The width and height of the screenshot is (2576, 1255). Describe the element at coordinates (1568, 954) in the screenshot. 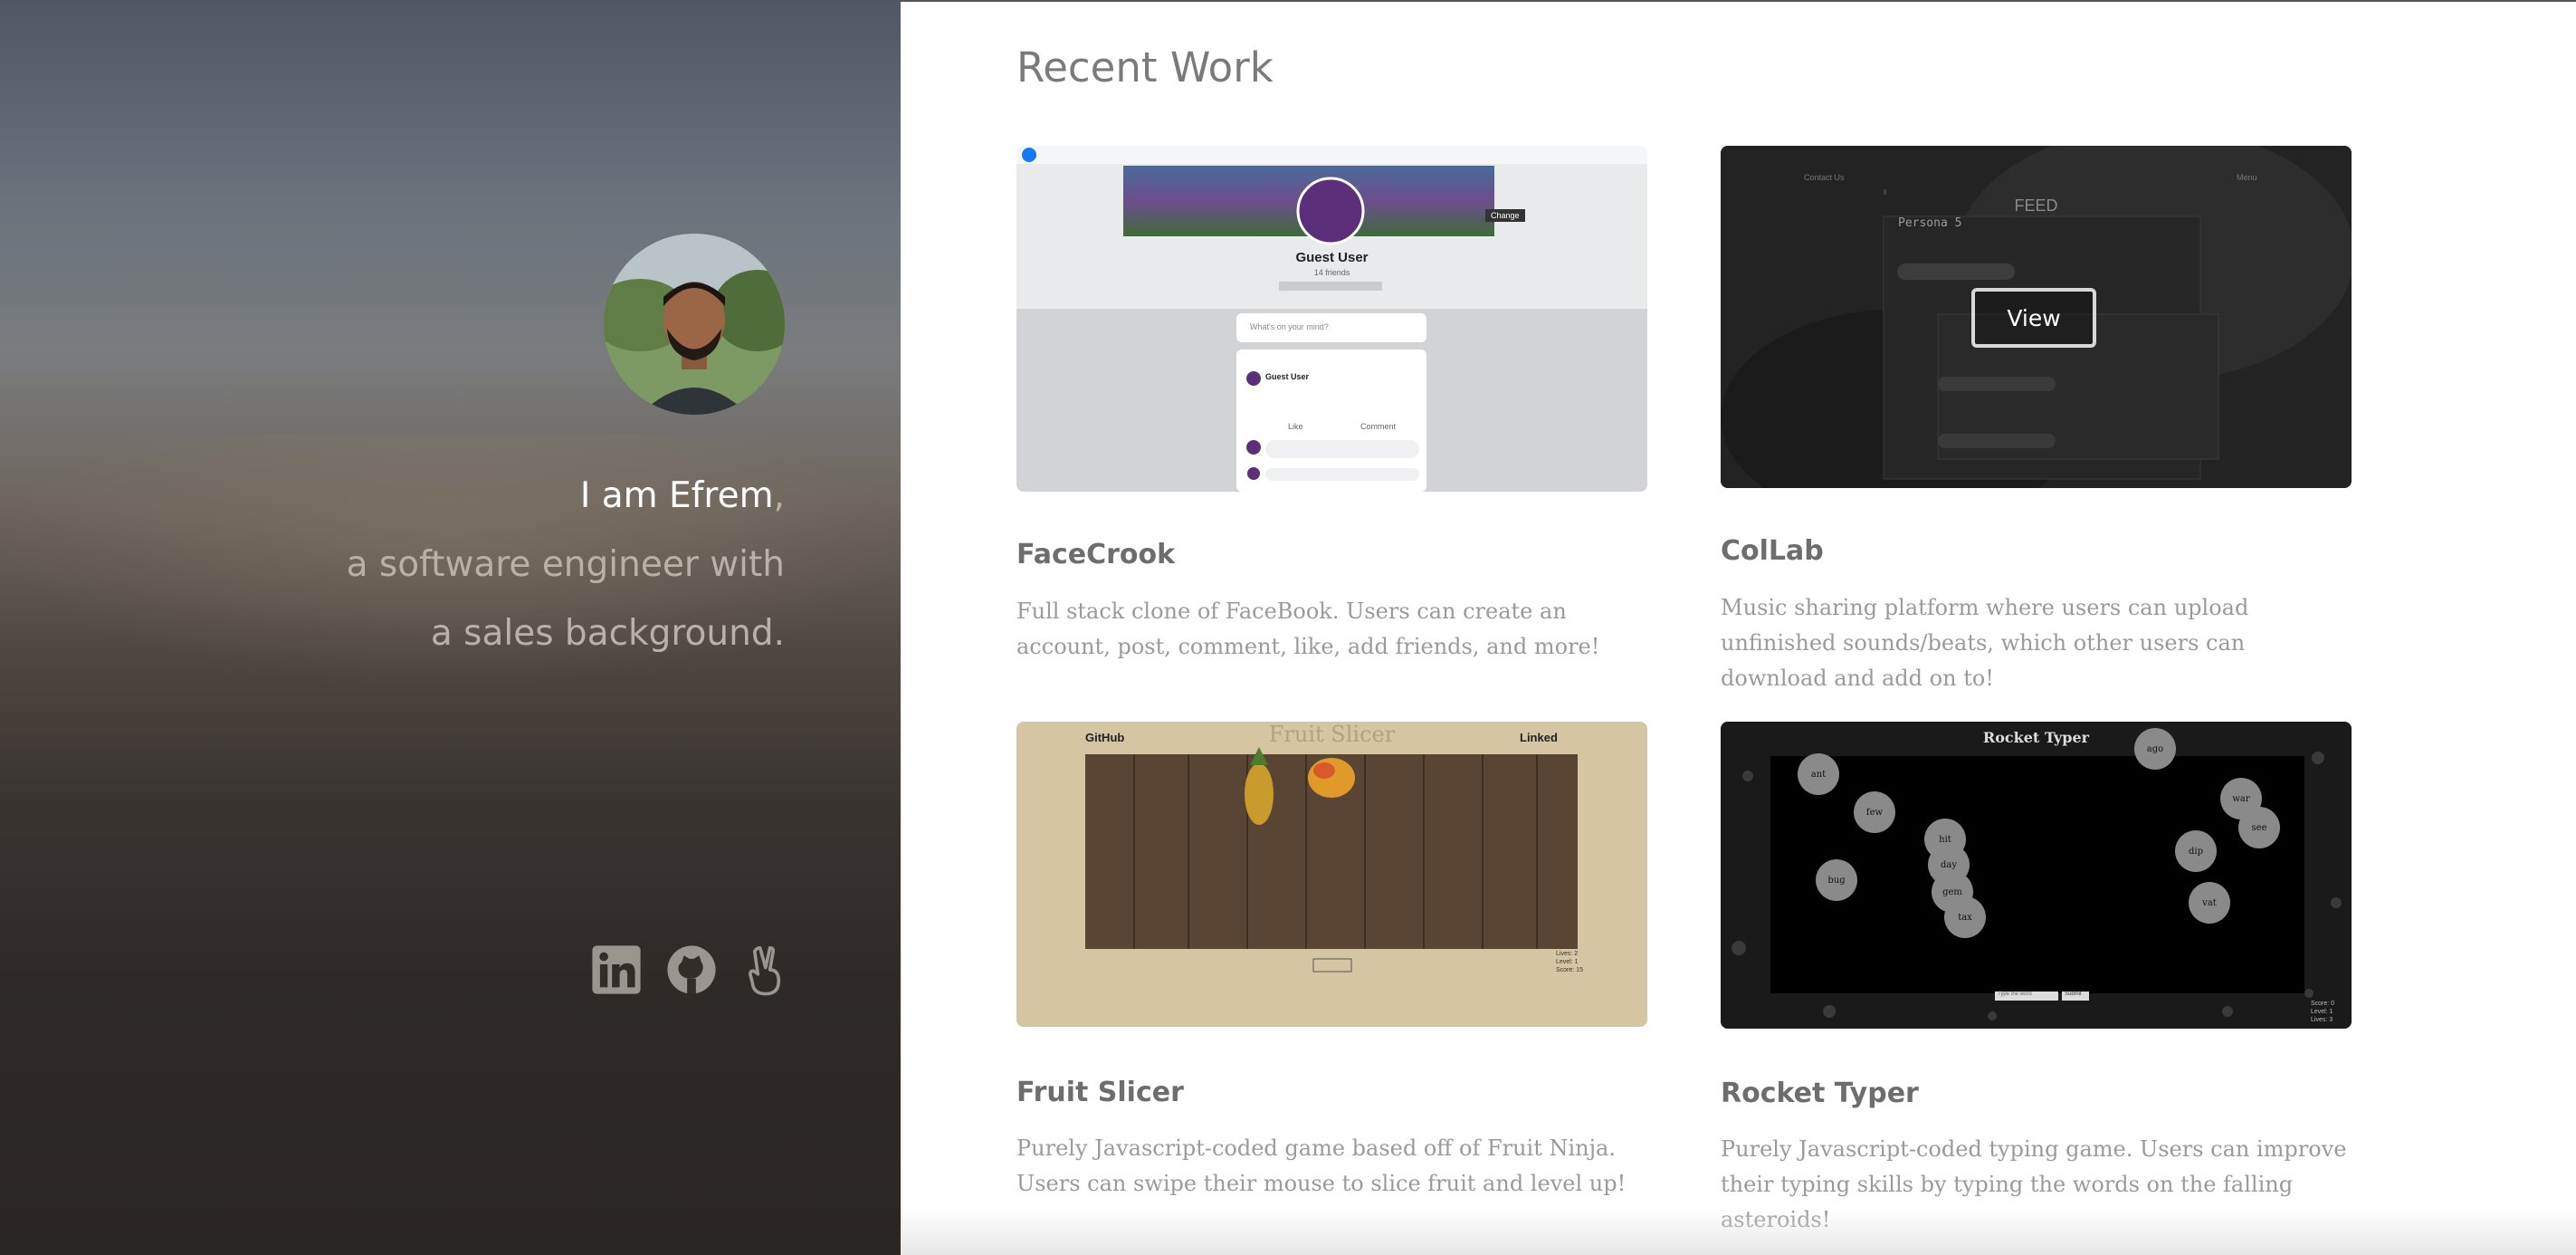

I see `preview-stat: Lives: 2` at that location.